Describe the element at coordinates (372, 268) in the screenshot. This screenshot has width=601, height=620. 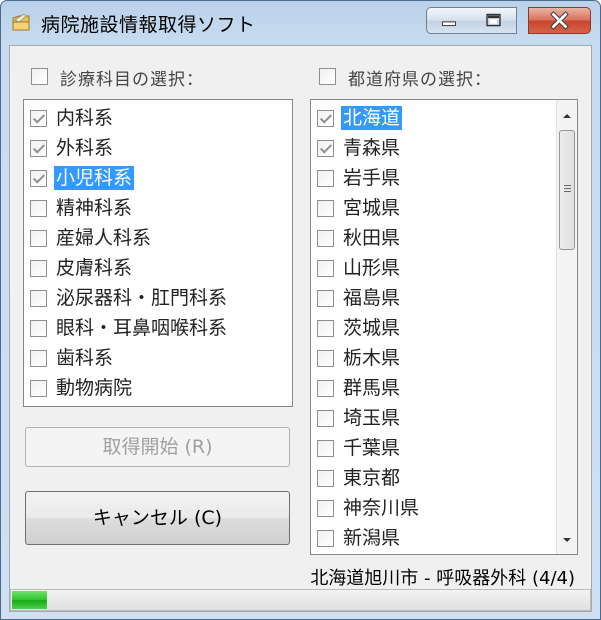
I see `item-label: 山形県` at that location.